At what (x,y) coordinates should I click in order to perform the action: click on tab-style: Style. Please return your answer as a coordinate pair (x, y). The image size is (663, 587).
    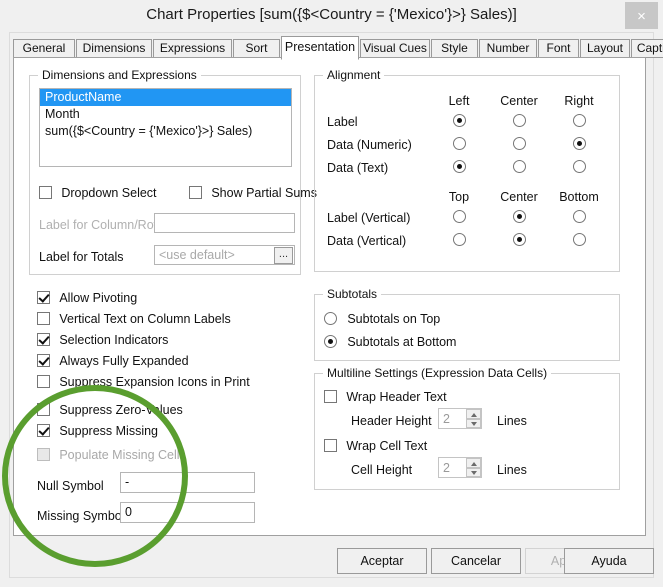
    Looking at the image, I should click on (454, 48).